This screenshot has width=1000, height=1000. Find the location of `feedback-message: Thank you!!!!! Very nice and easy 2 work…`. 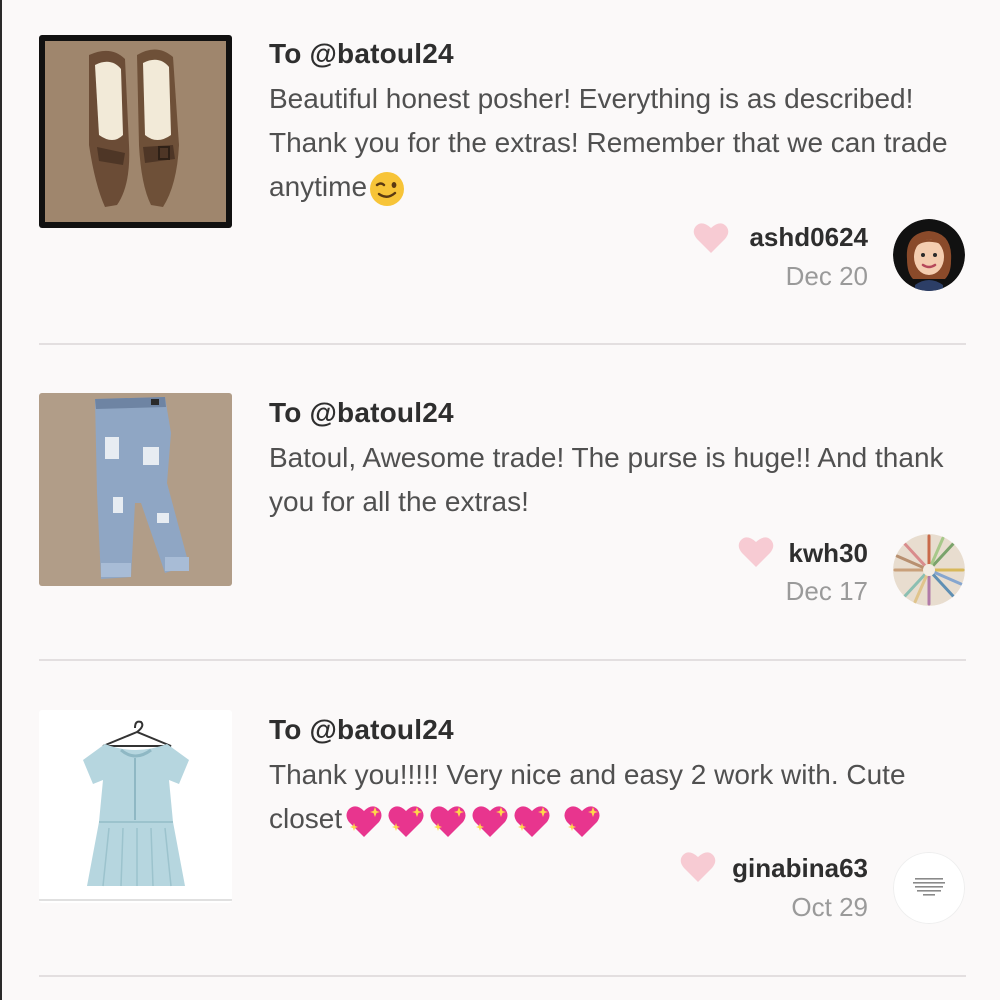

feedback-message: Thank you!!!!! Very nice and easy 2 work… is located at coordinates (619, 797).